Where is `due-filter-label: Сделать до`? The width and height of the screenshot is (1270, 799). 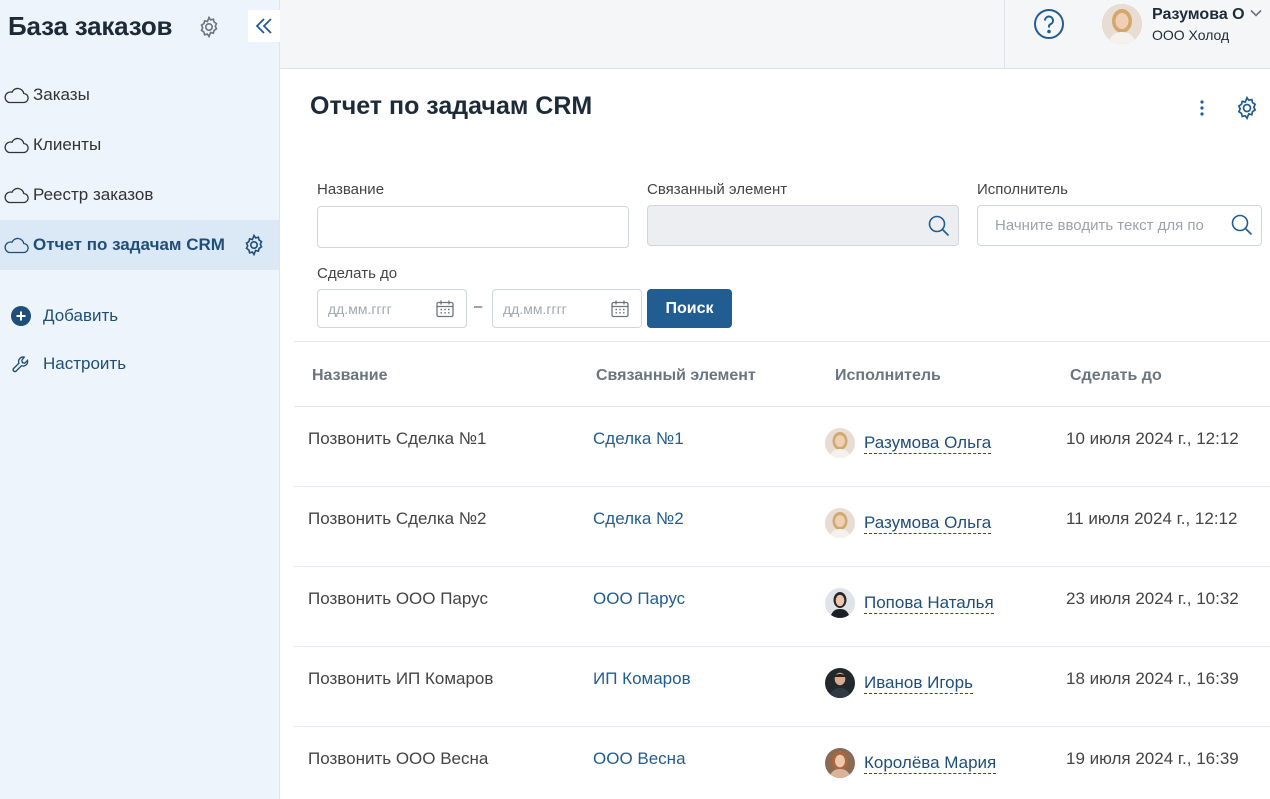
due-filter-label: Сделать до is located at coordinates (357, 273).